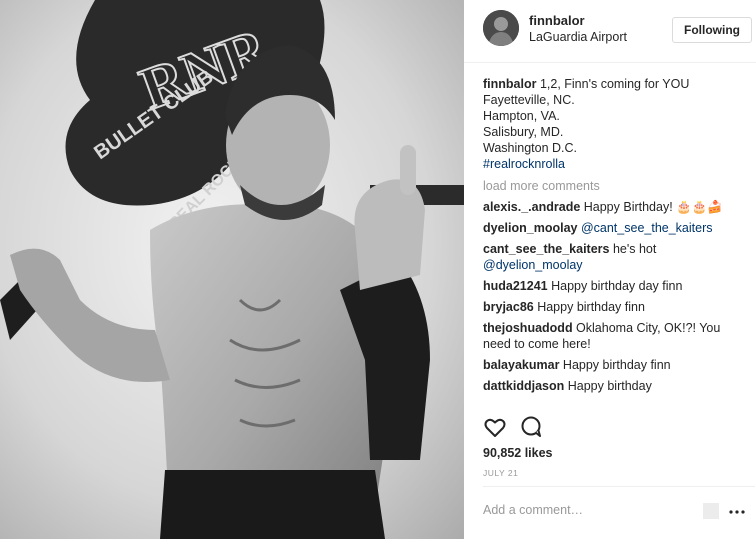 The width and height of the screenshot is (756, 539). What do you see at coordinates (515, 286) in the screenshot?
I see `comment-username-link: huda21241` at bounding box center [515, 286].